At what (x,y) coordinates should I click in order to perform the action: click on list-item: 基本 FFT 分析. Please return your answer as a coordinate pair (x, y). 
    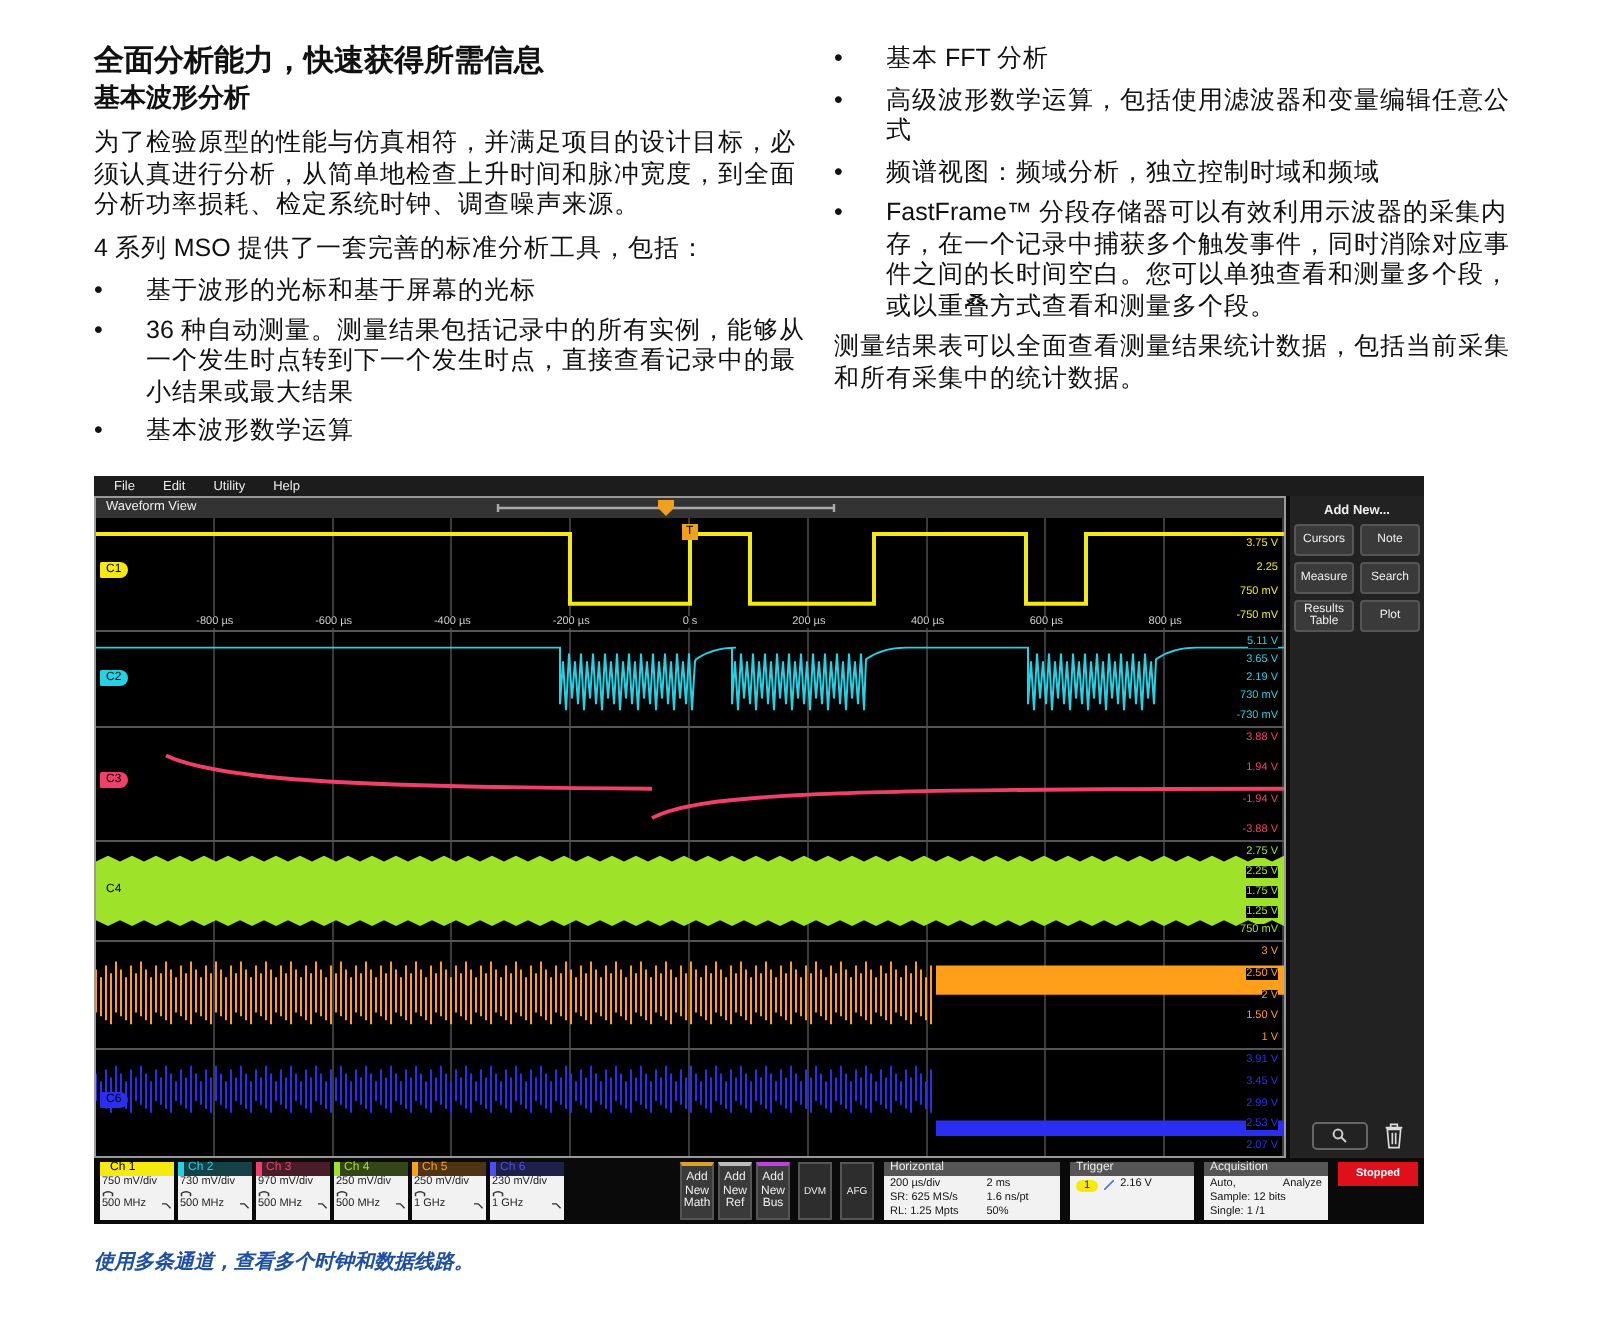
    Looking at the image, I should click on (969, 59).